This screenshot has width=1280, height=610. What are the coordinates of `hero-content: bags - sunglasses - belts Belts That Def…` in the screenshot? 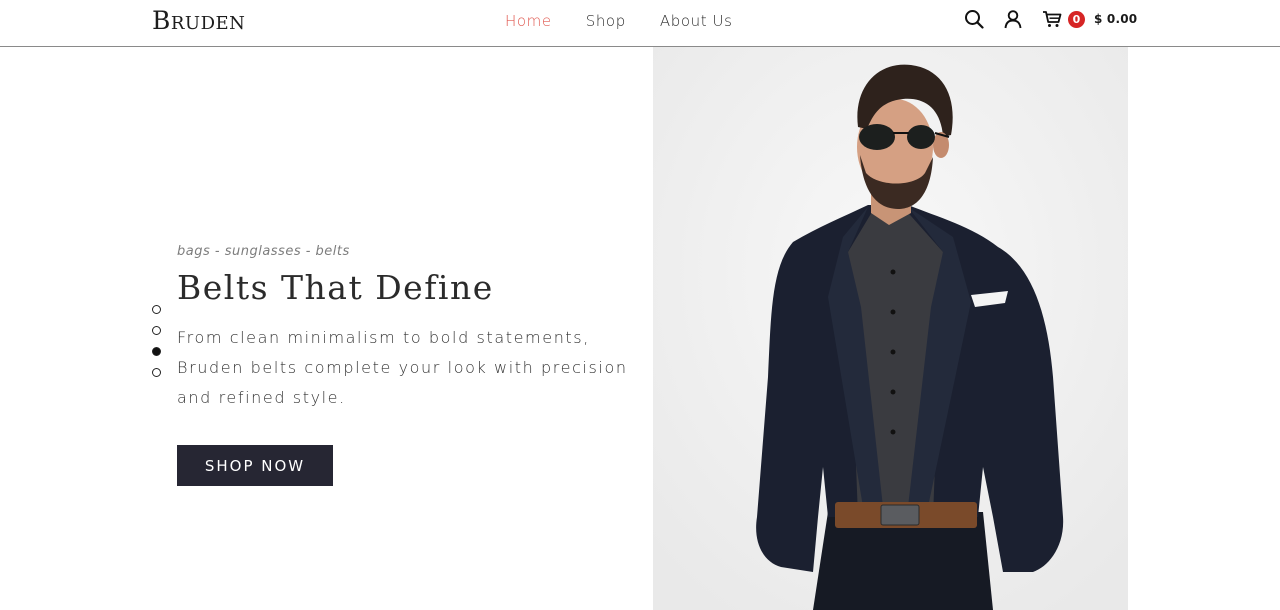 It's located at (407, 328).